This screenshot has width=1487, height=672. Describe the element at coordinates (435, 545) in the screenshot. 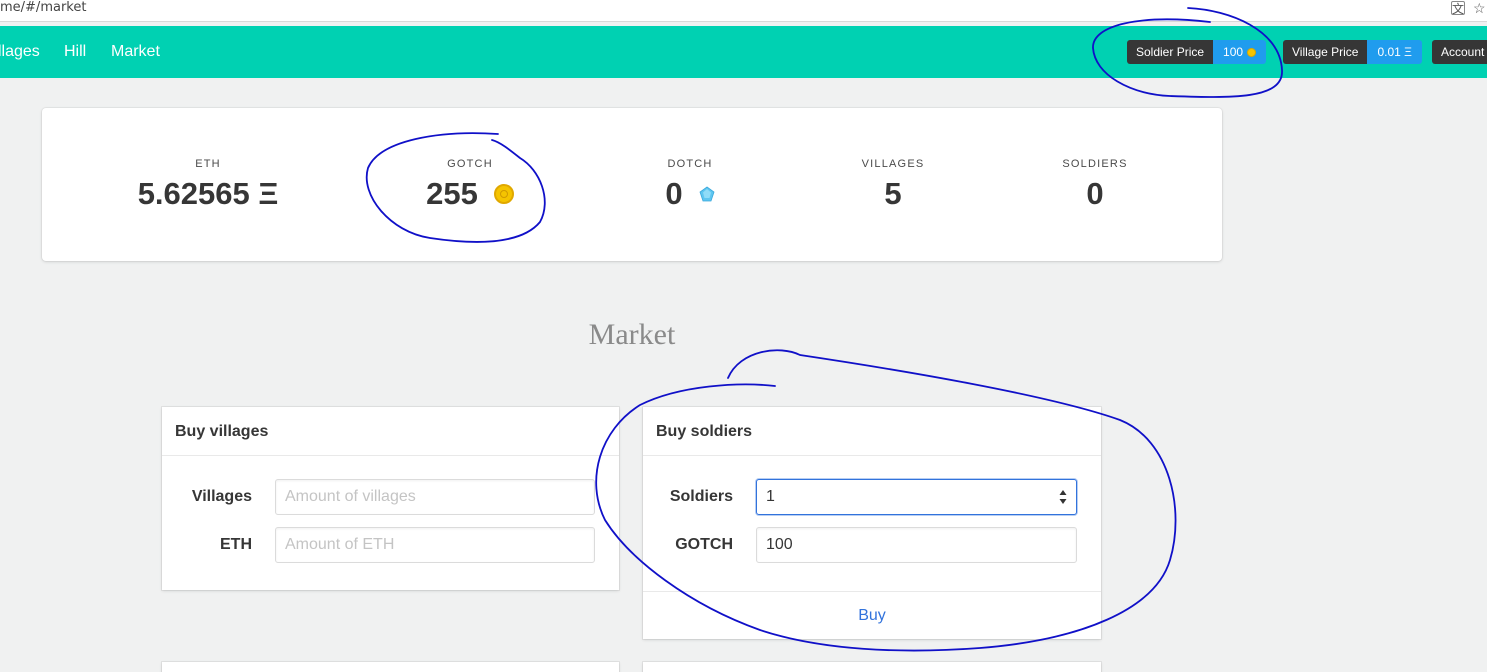

I see `eth-amount-input` at that location.